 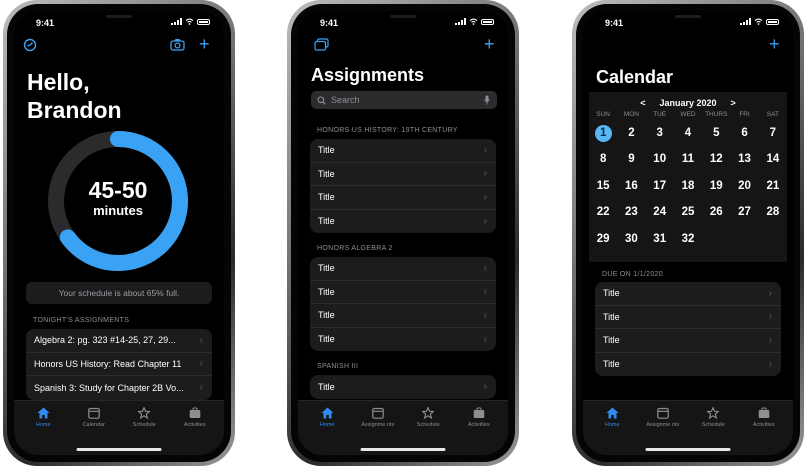 I want to click on weekday-label: SAT, so click(x=772, y=114).